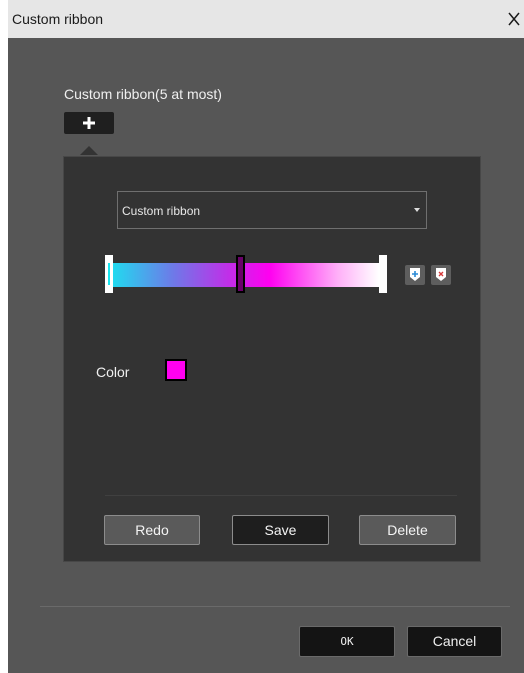  Describe the element at coordinates (417, 210) in the screenshot. I see `chevron-down-icon` at that location.